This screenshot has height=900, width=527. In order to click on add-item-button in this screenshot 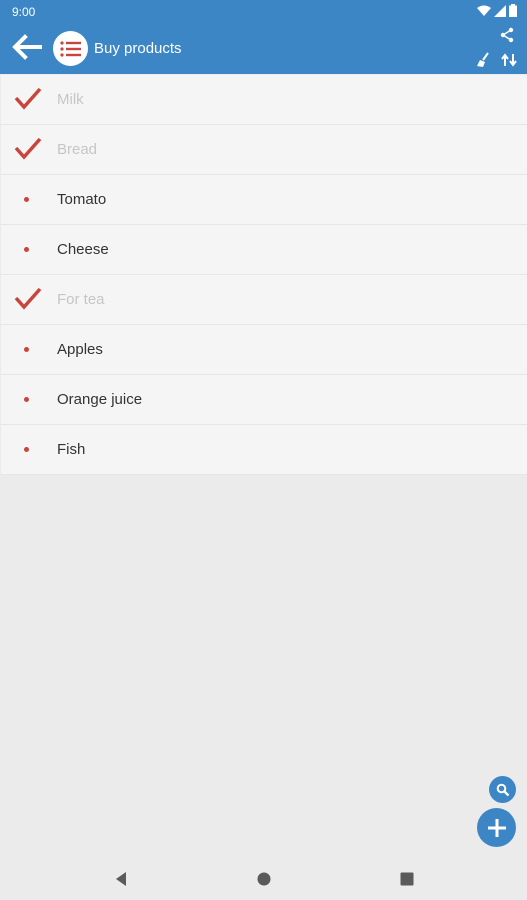, I will do `click(496, 827)`.